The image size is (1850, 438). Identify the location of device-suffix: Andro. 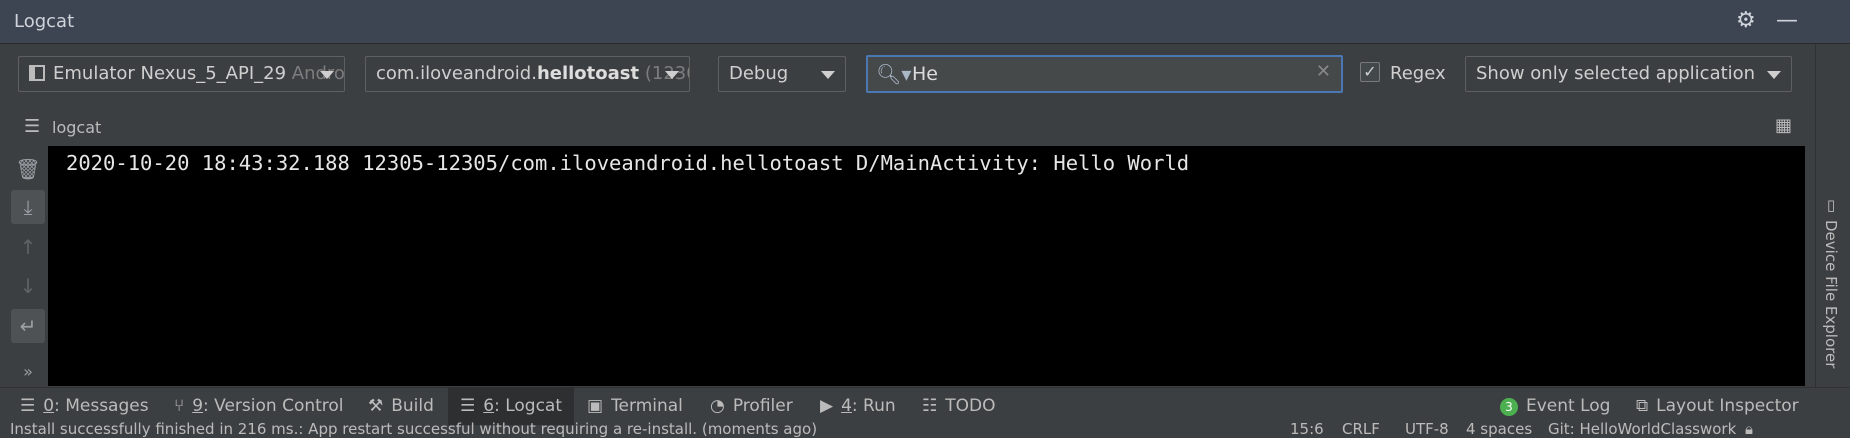
(318, 73).